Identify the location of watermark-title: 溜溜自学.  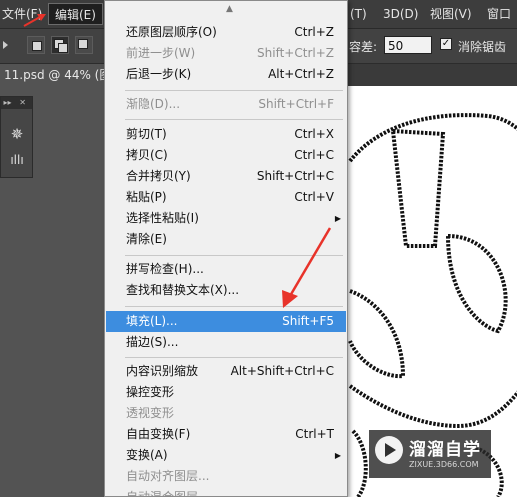
(445, 450).